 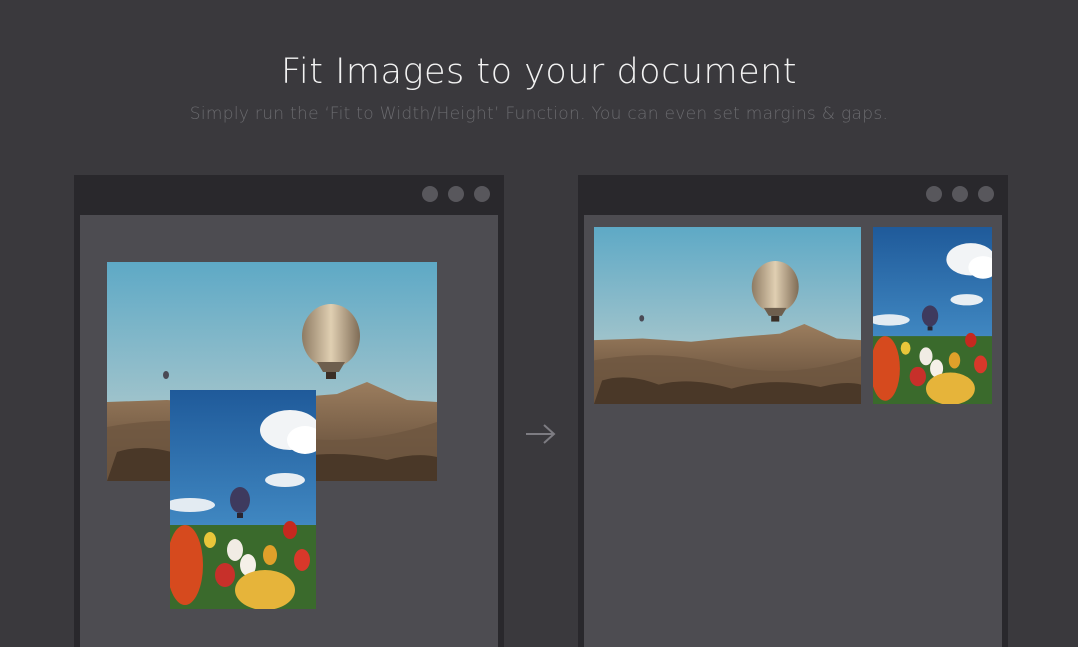 What do you see at coordinates (539, 72) in the screenshot?
I see `headline: Fit Images to your document` at bounding box center [539, 72].